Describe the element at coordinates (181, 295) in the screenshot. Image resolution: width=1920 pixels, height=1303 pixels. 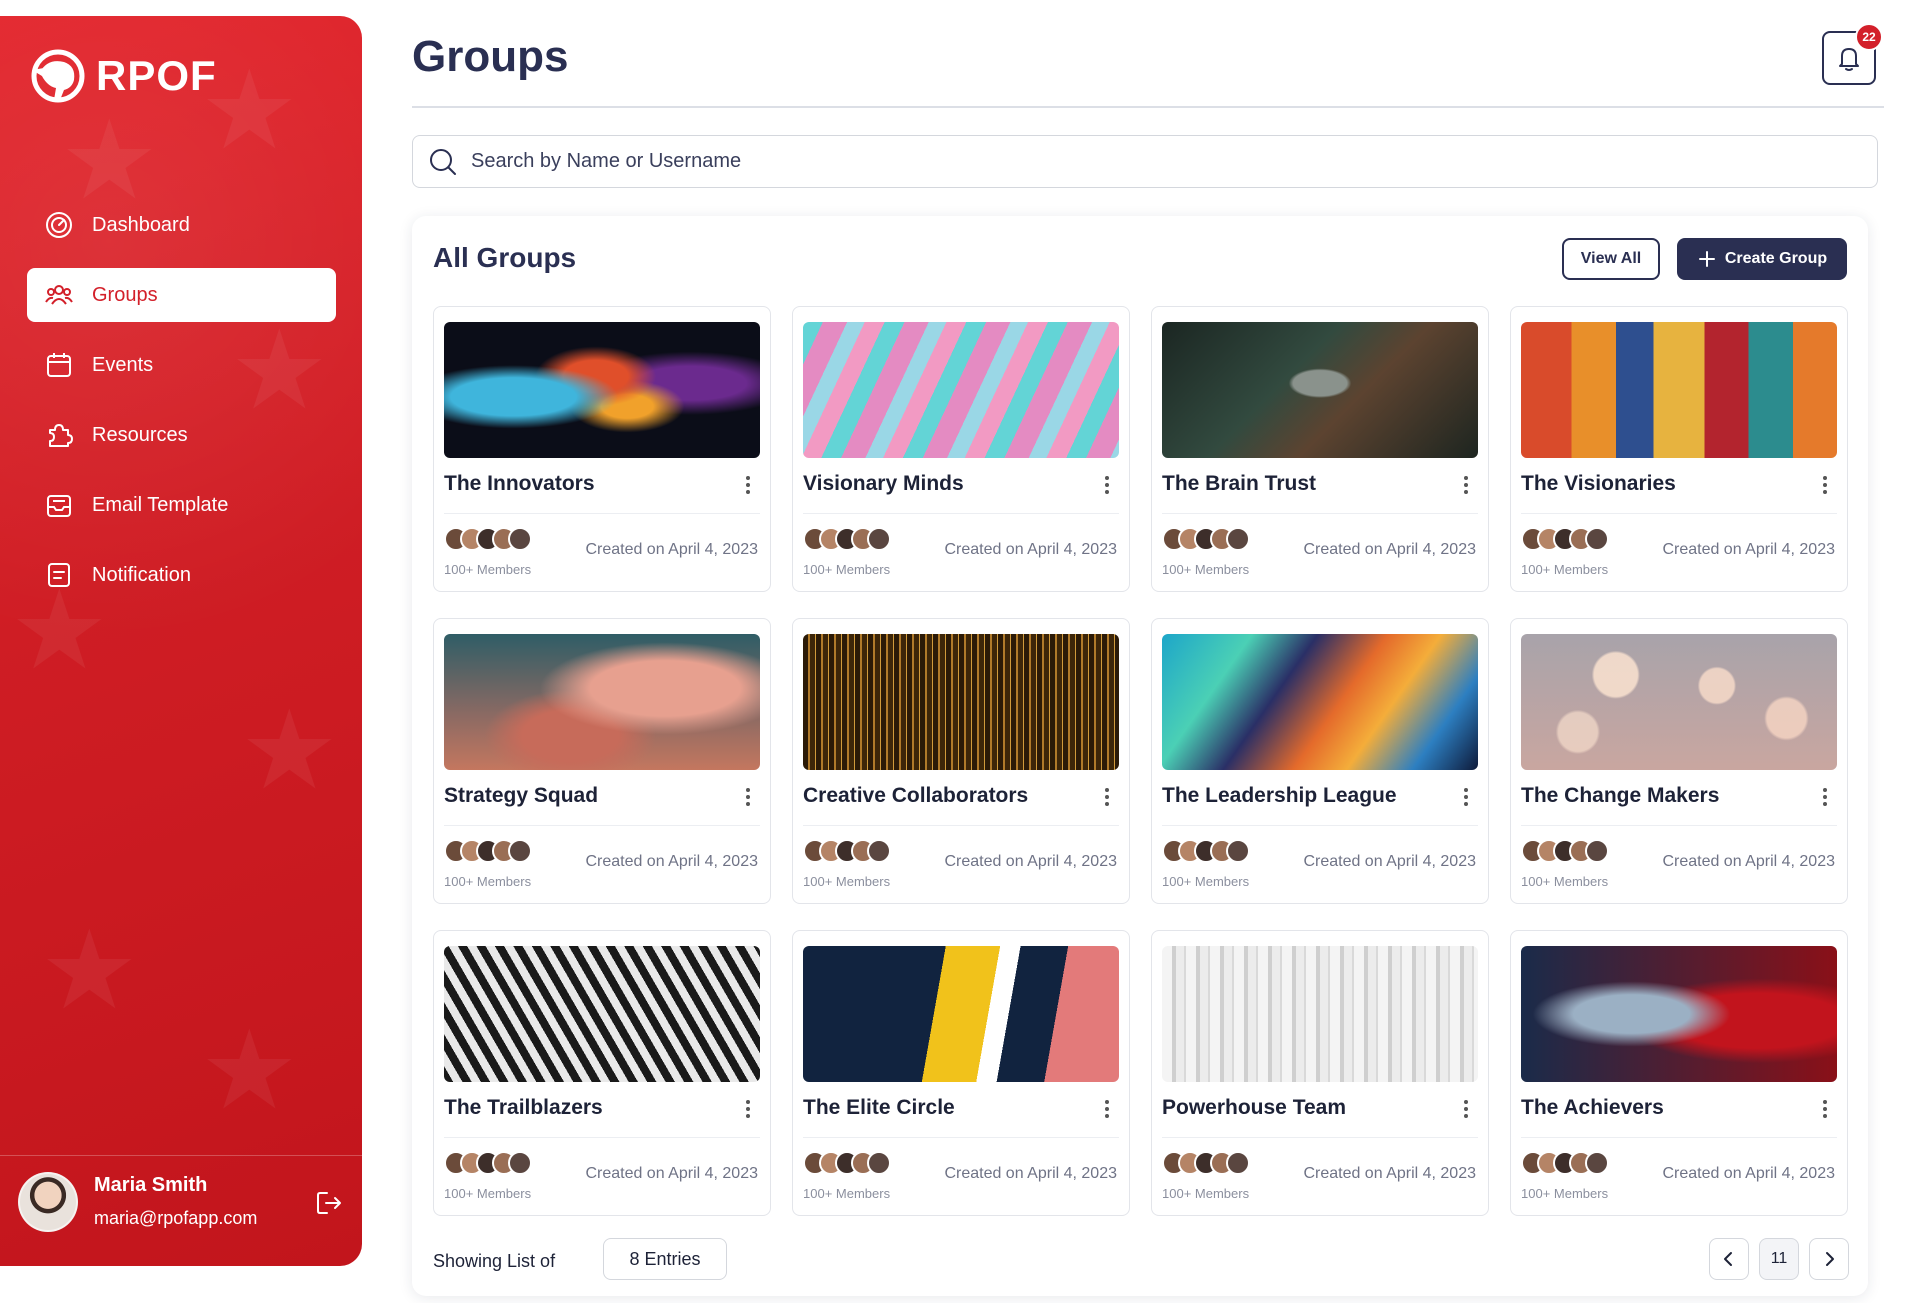
I see `sidebar-item-groups: Groups` at that location.